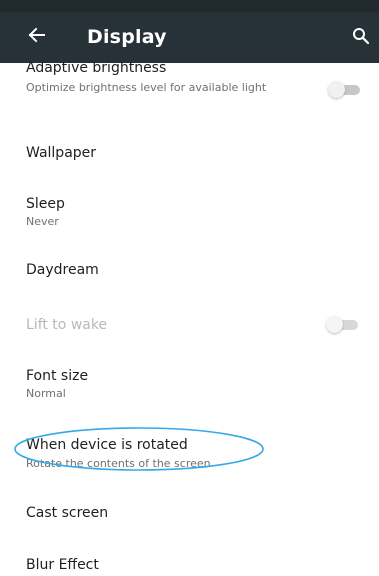  Describe the element at coordinates (46, 393) in the screenshot. I see `setting-subtitle: Normal` at that location.